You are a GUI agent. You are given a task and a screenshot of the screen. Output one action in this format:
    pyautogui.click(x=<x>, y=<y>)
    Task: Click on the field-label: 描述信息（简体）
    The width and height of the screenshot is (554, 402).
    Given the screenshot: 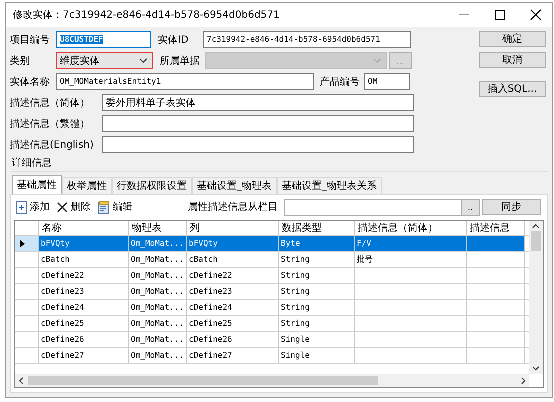 What is the action you would take?
    pyautogui.click(x=50, y=103)
    